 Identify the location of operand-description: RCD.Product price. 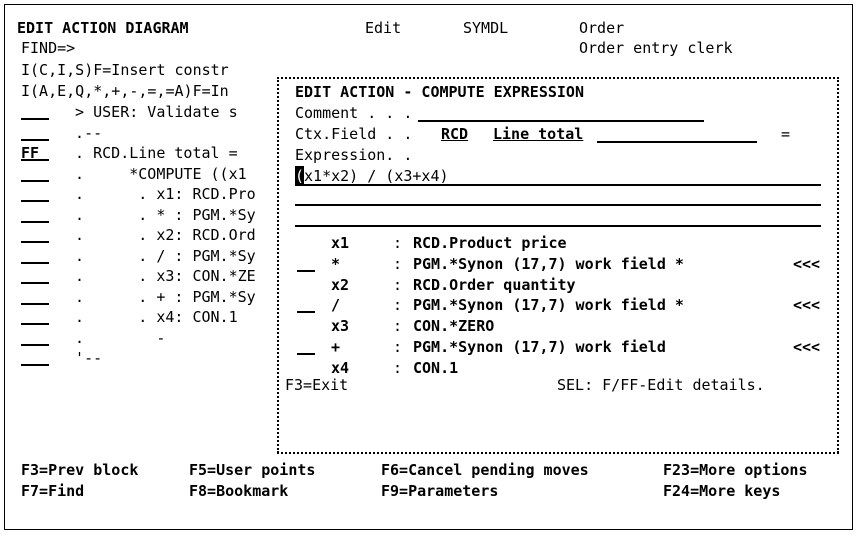
(490, 243).